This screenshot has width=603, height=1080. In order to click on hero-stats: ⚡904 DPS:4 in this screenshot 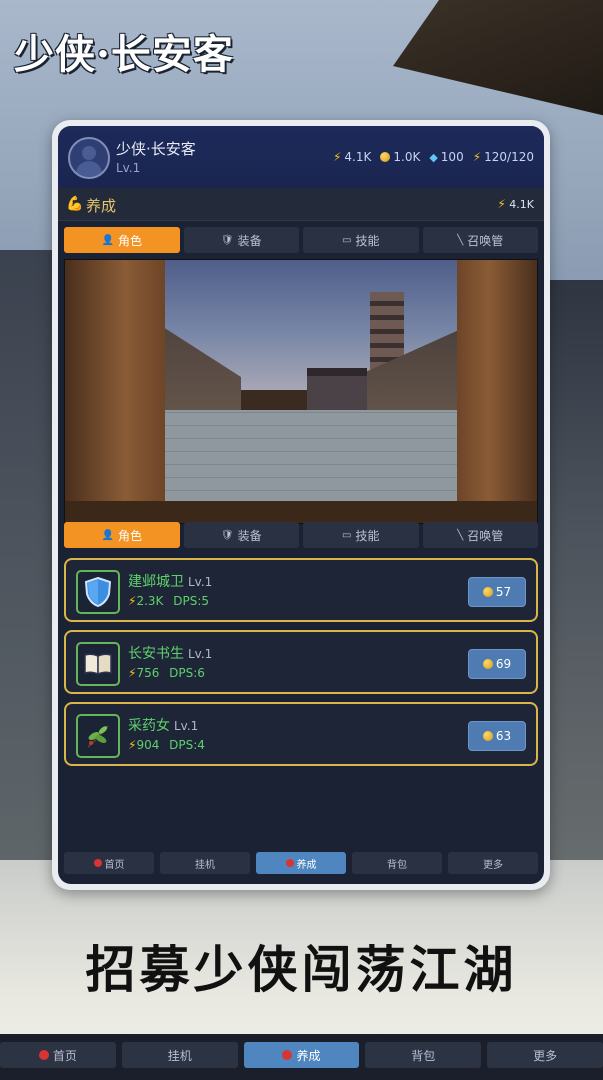, I will do `click(166, 745)`.